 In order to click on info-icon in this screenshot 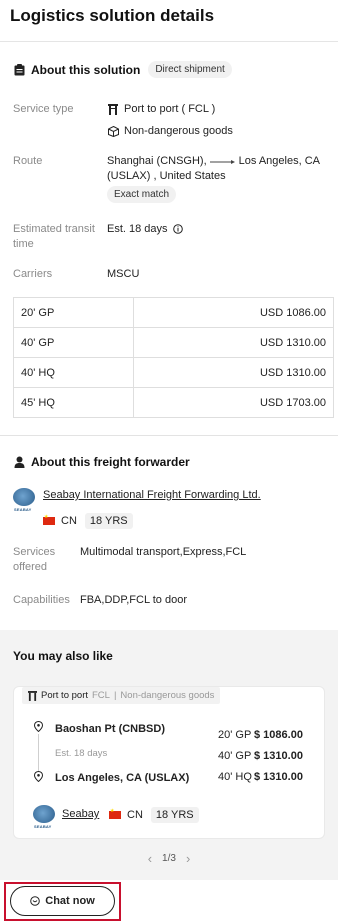, I will do `click(177, 229)`.